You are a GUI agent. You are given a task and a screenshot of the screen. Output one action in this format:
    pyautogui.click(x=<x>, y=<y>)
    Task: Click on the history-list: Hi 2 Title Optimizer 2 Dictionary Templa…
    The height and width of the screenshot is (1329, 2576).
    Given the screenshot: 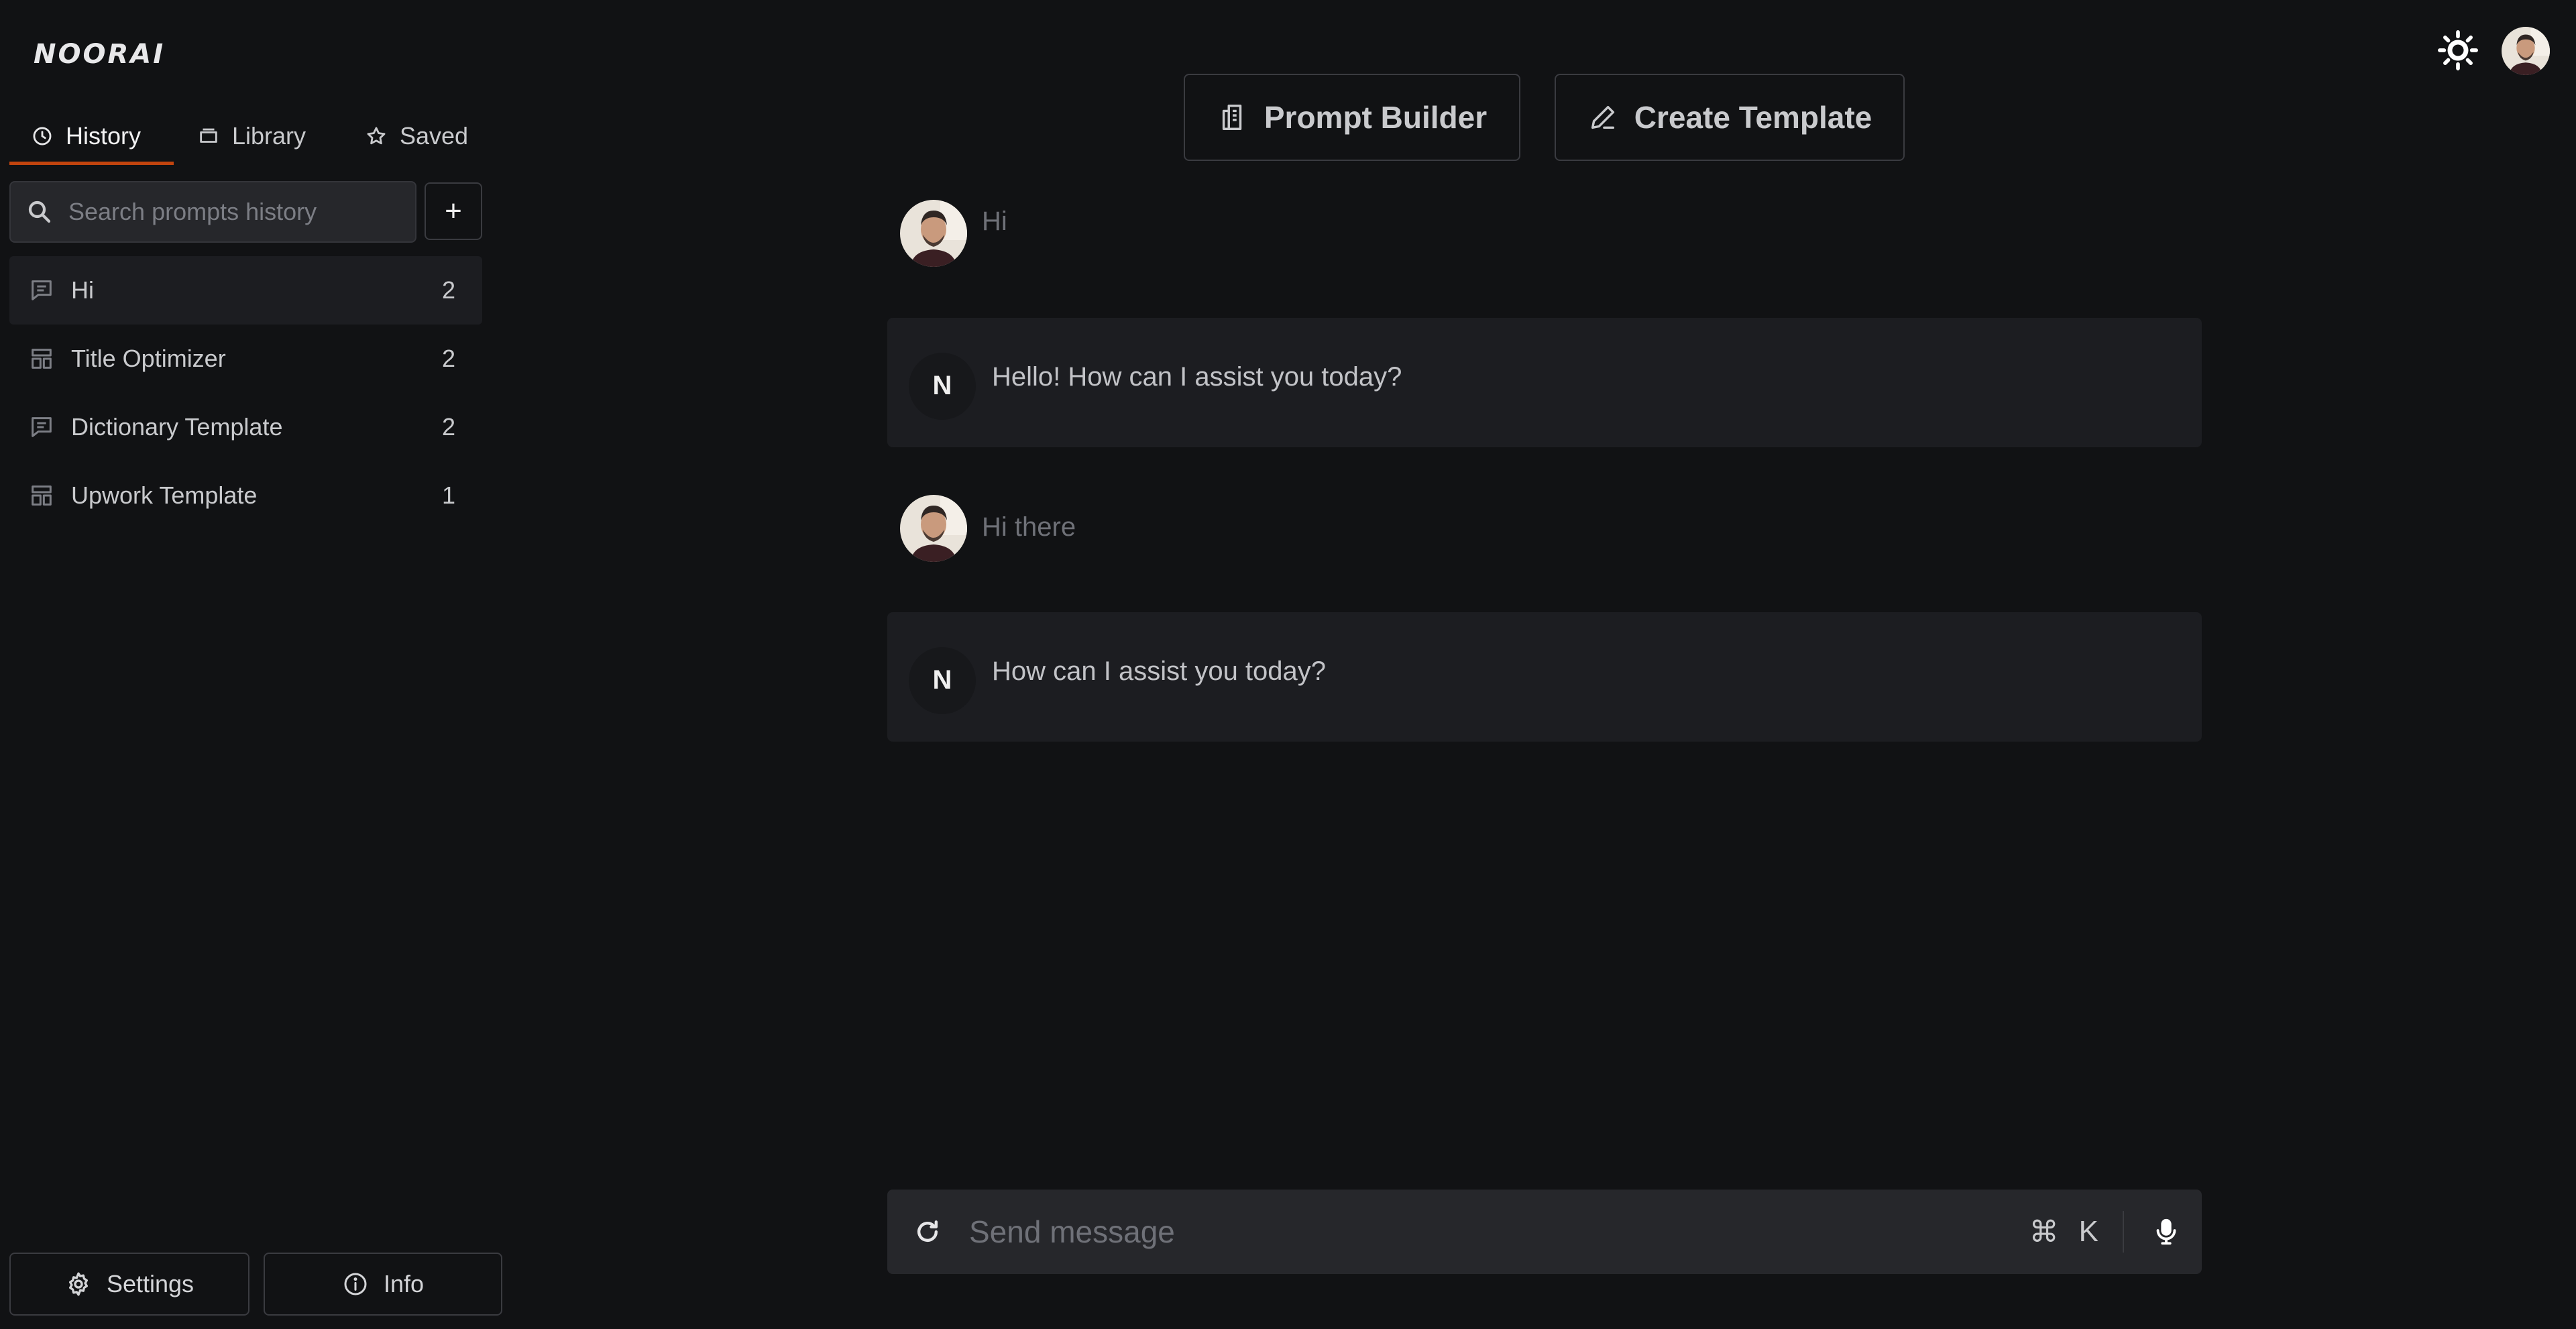 What is the action you would take?
    pyautogui.click(x=245, y=393)
    